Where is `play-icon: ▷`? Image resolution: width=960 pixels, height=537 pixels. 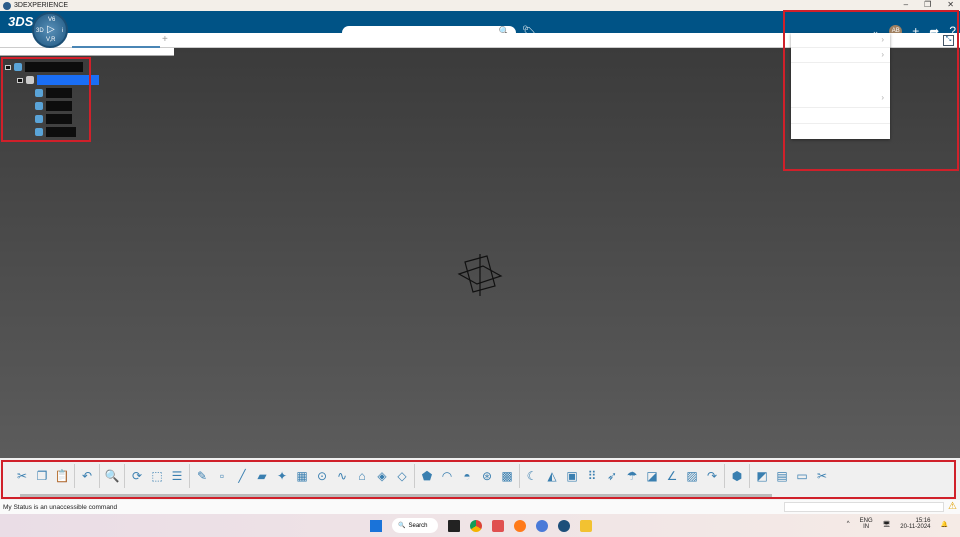 play-icon: ▷ is located at coordinates (51, 29).